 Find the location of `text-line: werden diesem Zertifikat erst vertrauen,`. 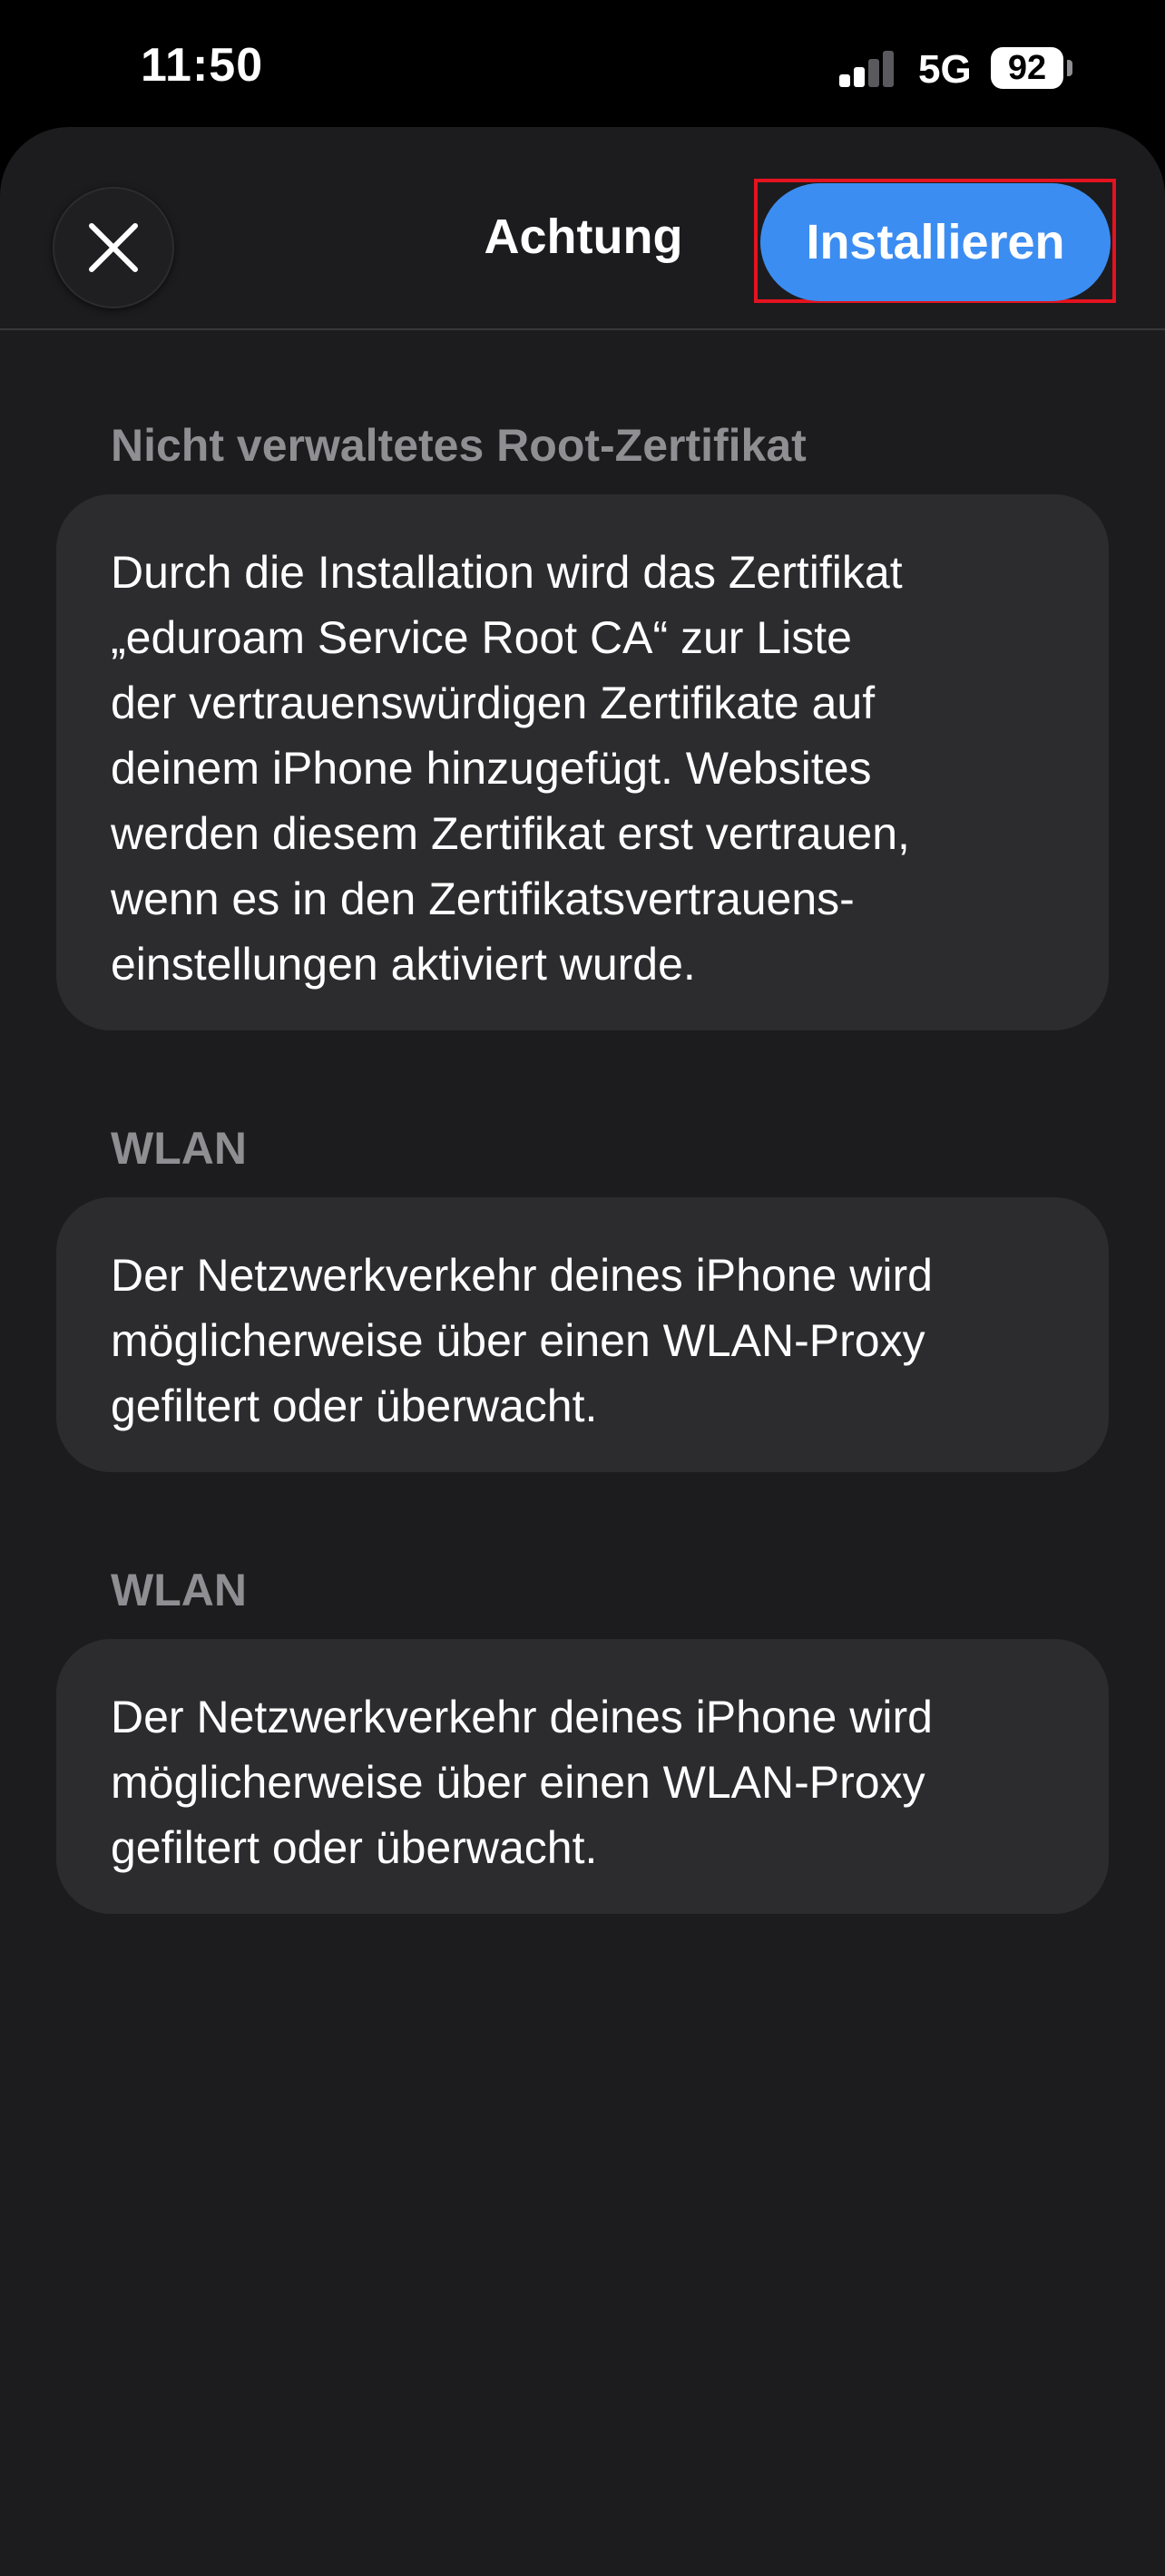

text-line: werden diesem Zertifikat erst vertrauen, is located at coordinates (510, 833).